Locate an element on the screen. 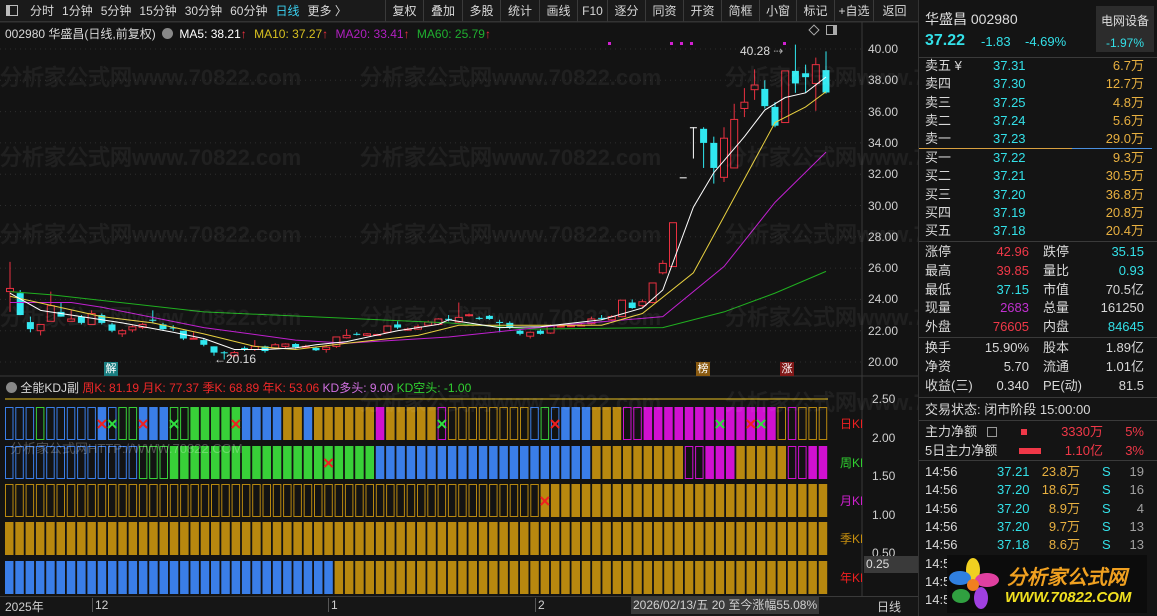 The image size is (1157, 616). signal-dot is located at coordinates (681, 43).